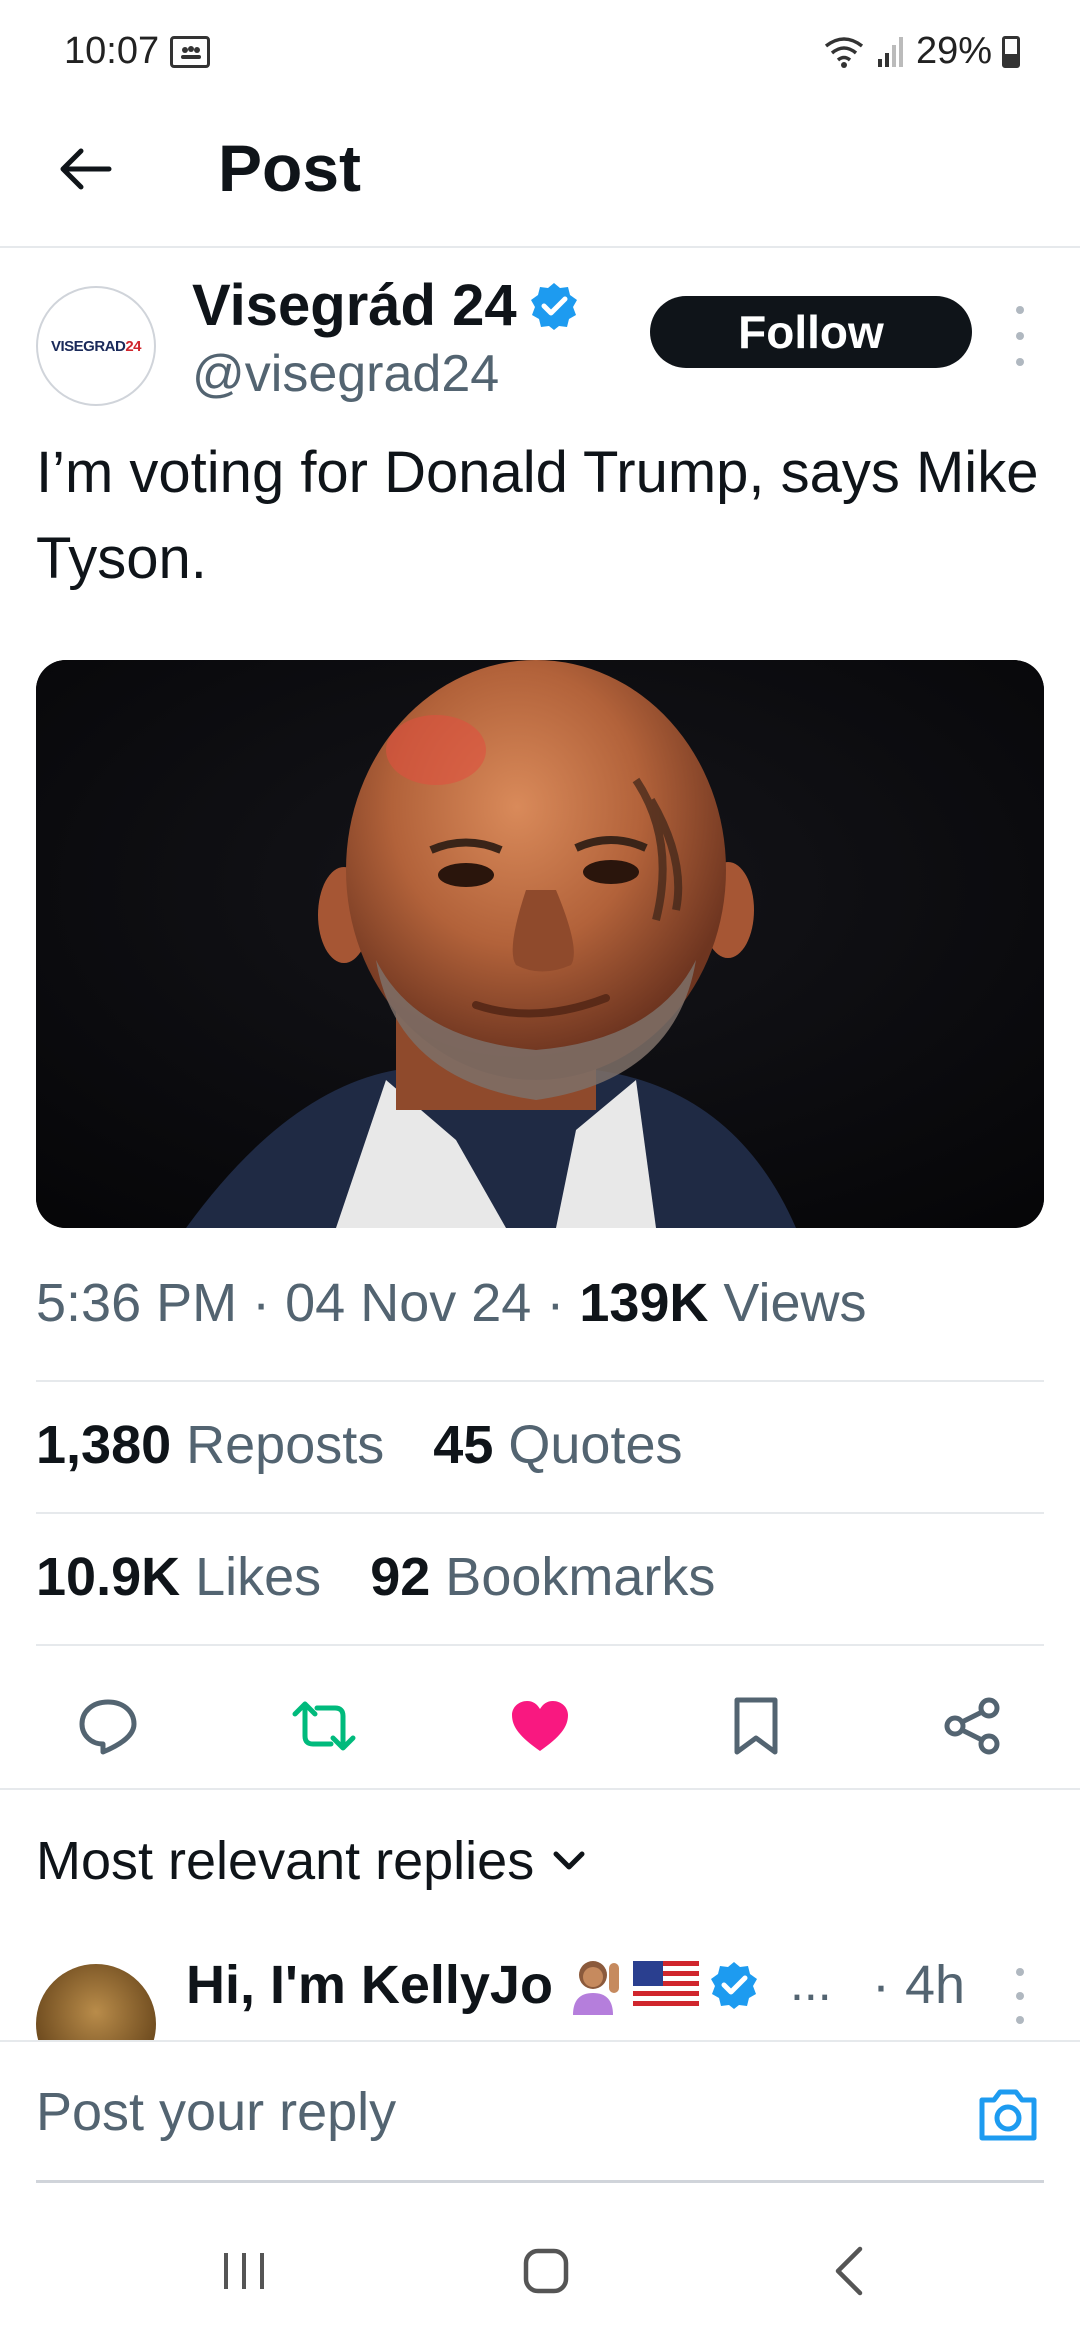 This screenshot has height=2340, width=1080. I want to click on author-avatar: VISEGRAD24, so click(96, 346).